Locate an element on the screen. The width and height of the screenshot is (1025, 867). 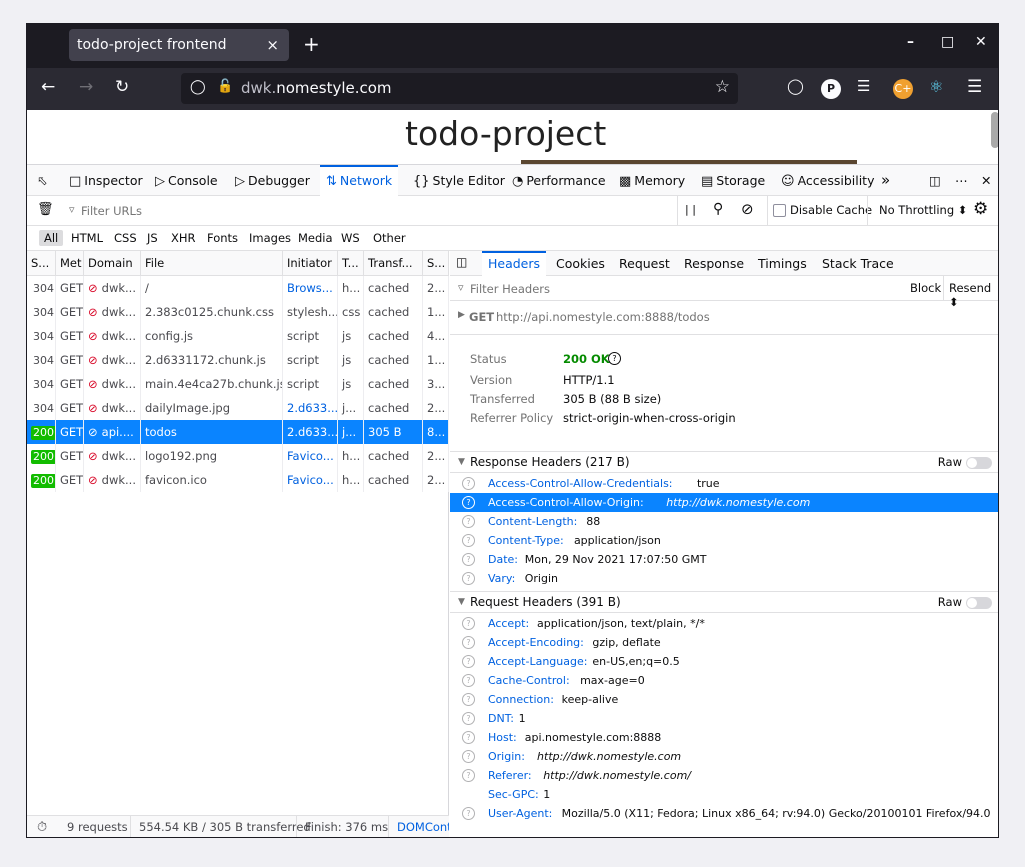
col-file: File is located at coordinates (212, 263).